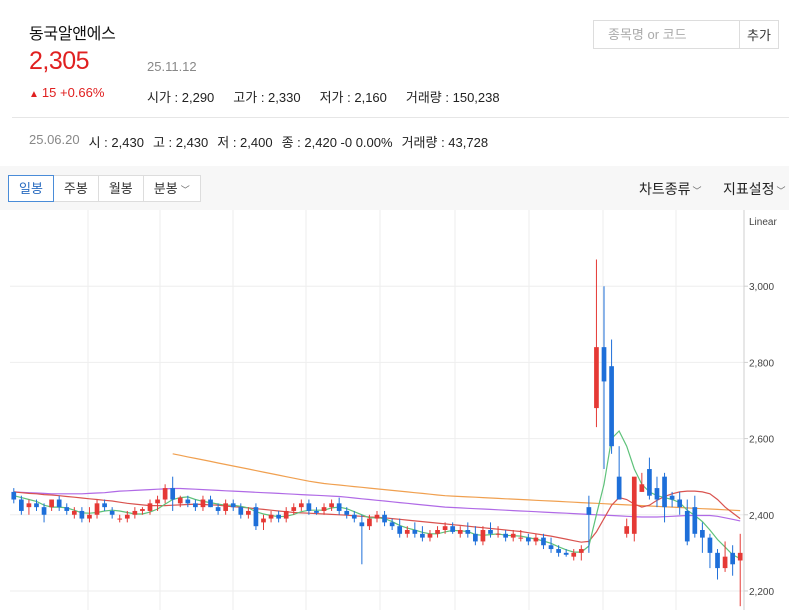 This screenshot has width=789, height=610. I want to click on quote-date: 25.11.12, so click(172, 66).